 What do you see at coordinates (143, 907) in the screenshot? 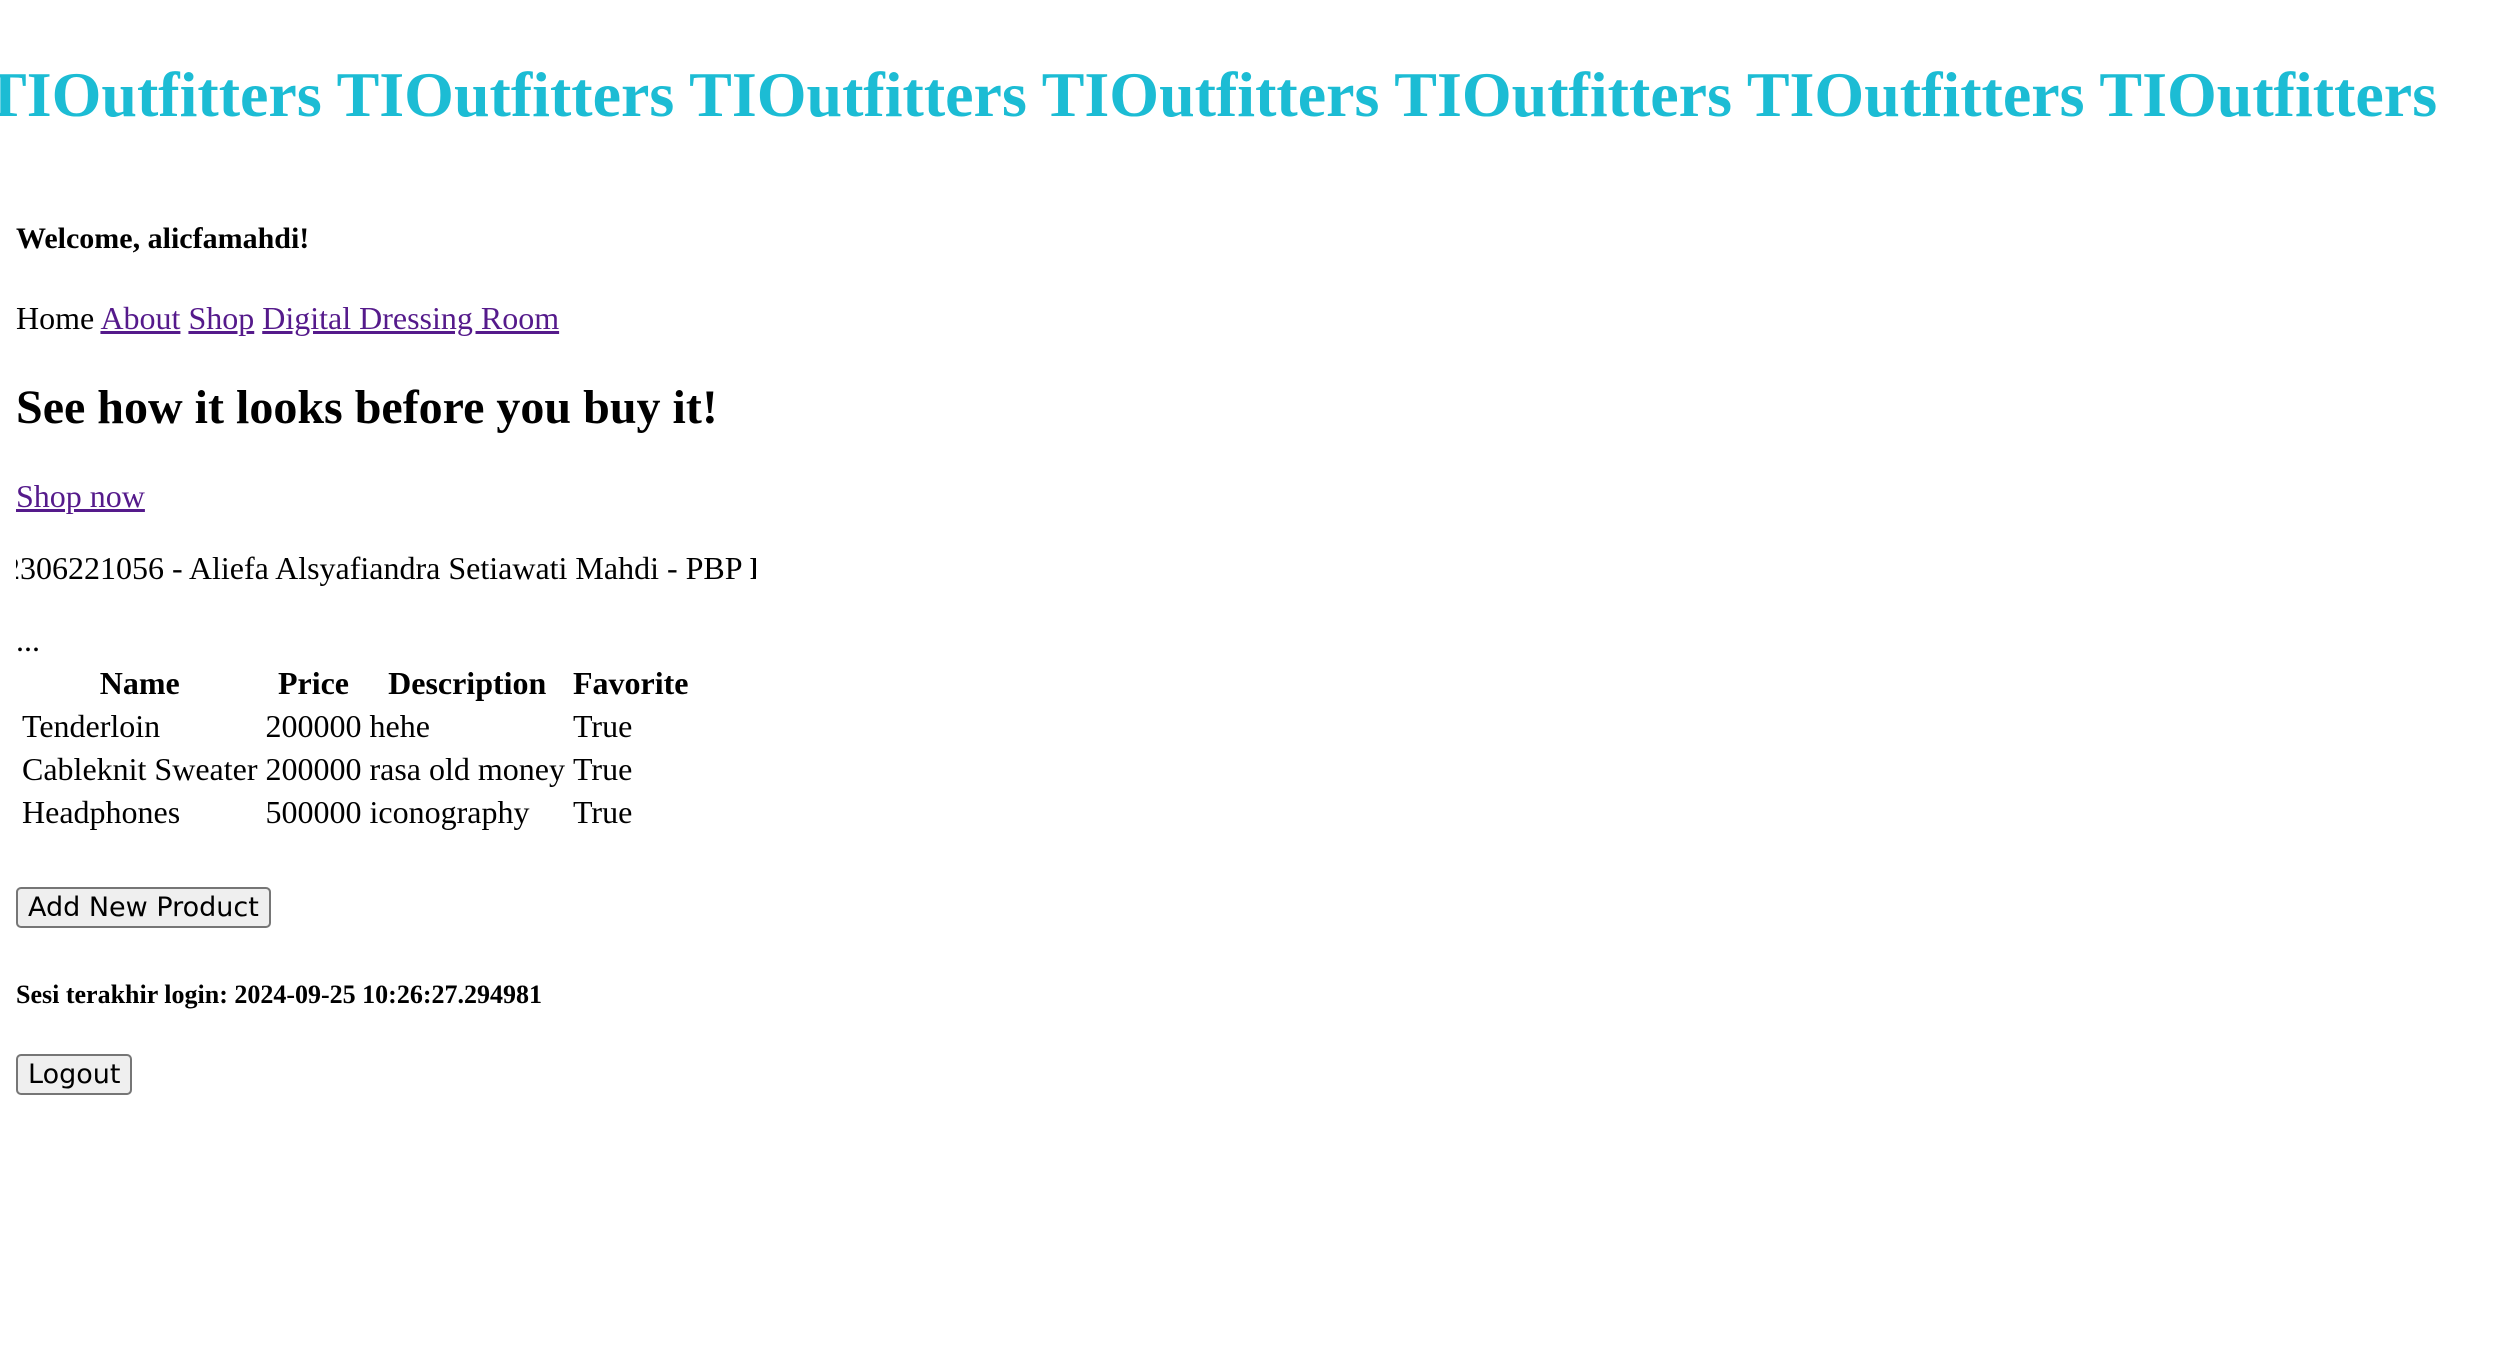
I see `add-new-product-button: Add New Product` at bounding box center [143, 907].